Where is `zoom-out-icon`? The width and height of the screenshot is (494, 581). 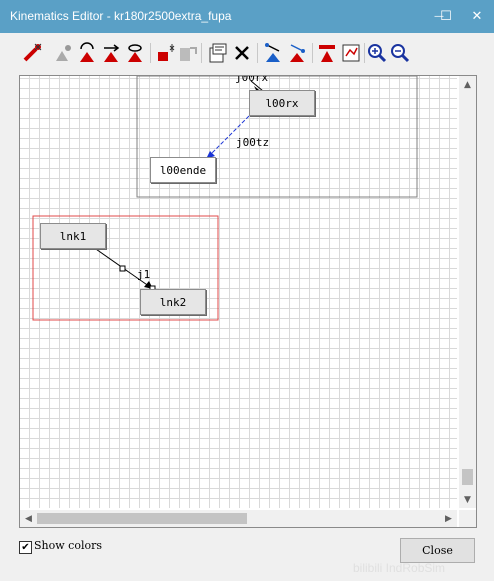
zoom-out-icon is located at coordinates (400, 53).